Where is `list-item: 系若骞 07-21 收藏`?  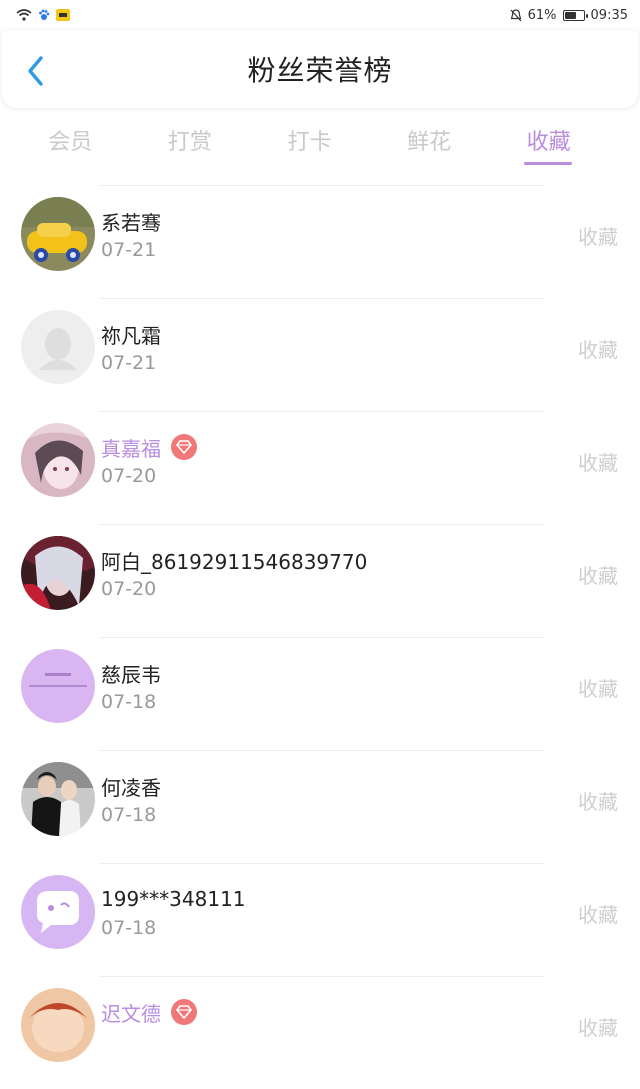
list-item: 系若骞 07-21 收藏 is located at coordinates (320, 241).